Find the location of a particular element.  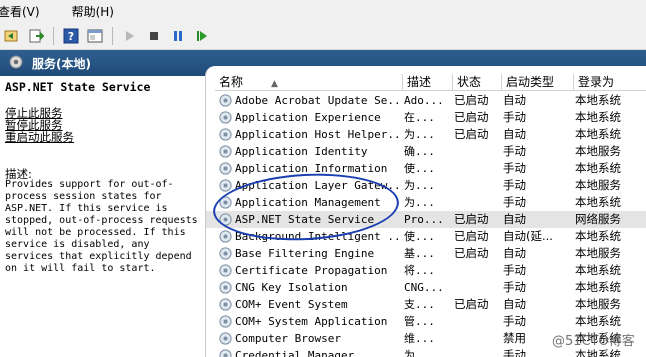

sort-arrow-icon: ▲ is located at coordinates (274, 84).